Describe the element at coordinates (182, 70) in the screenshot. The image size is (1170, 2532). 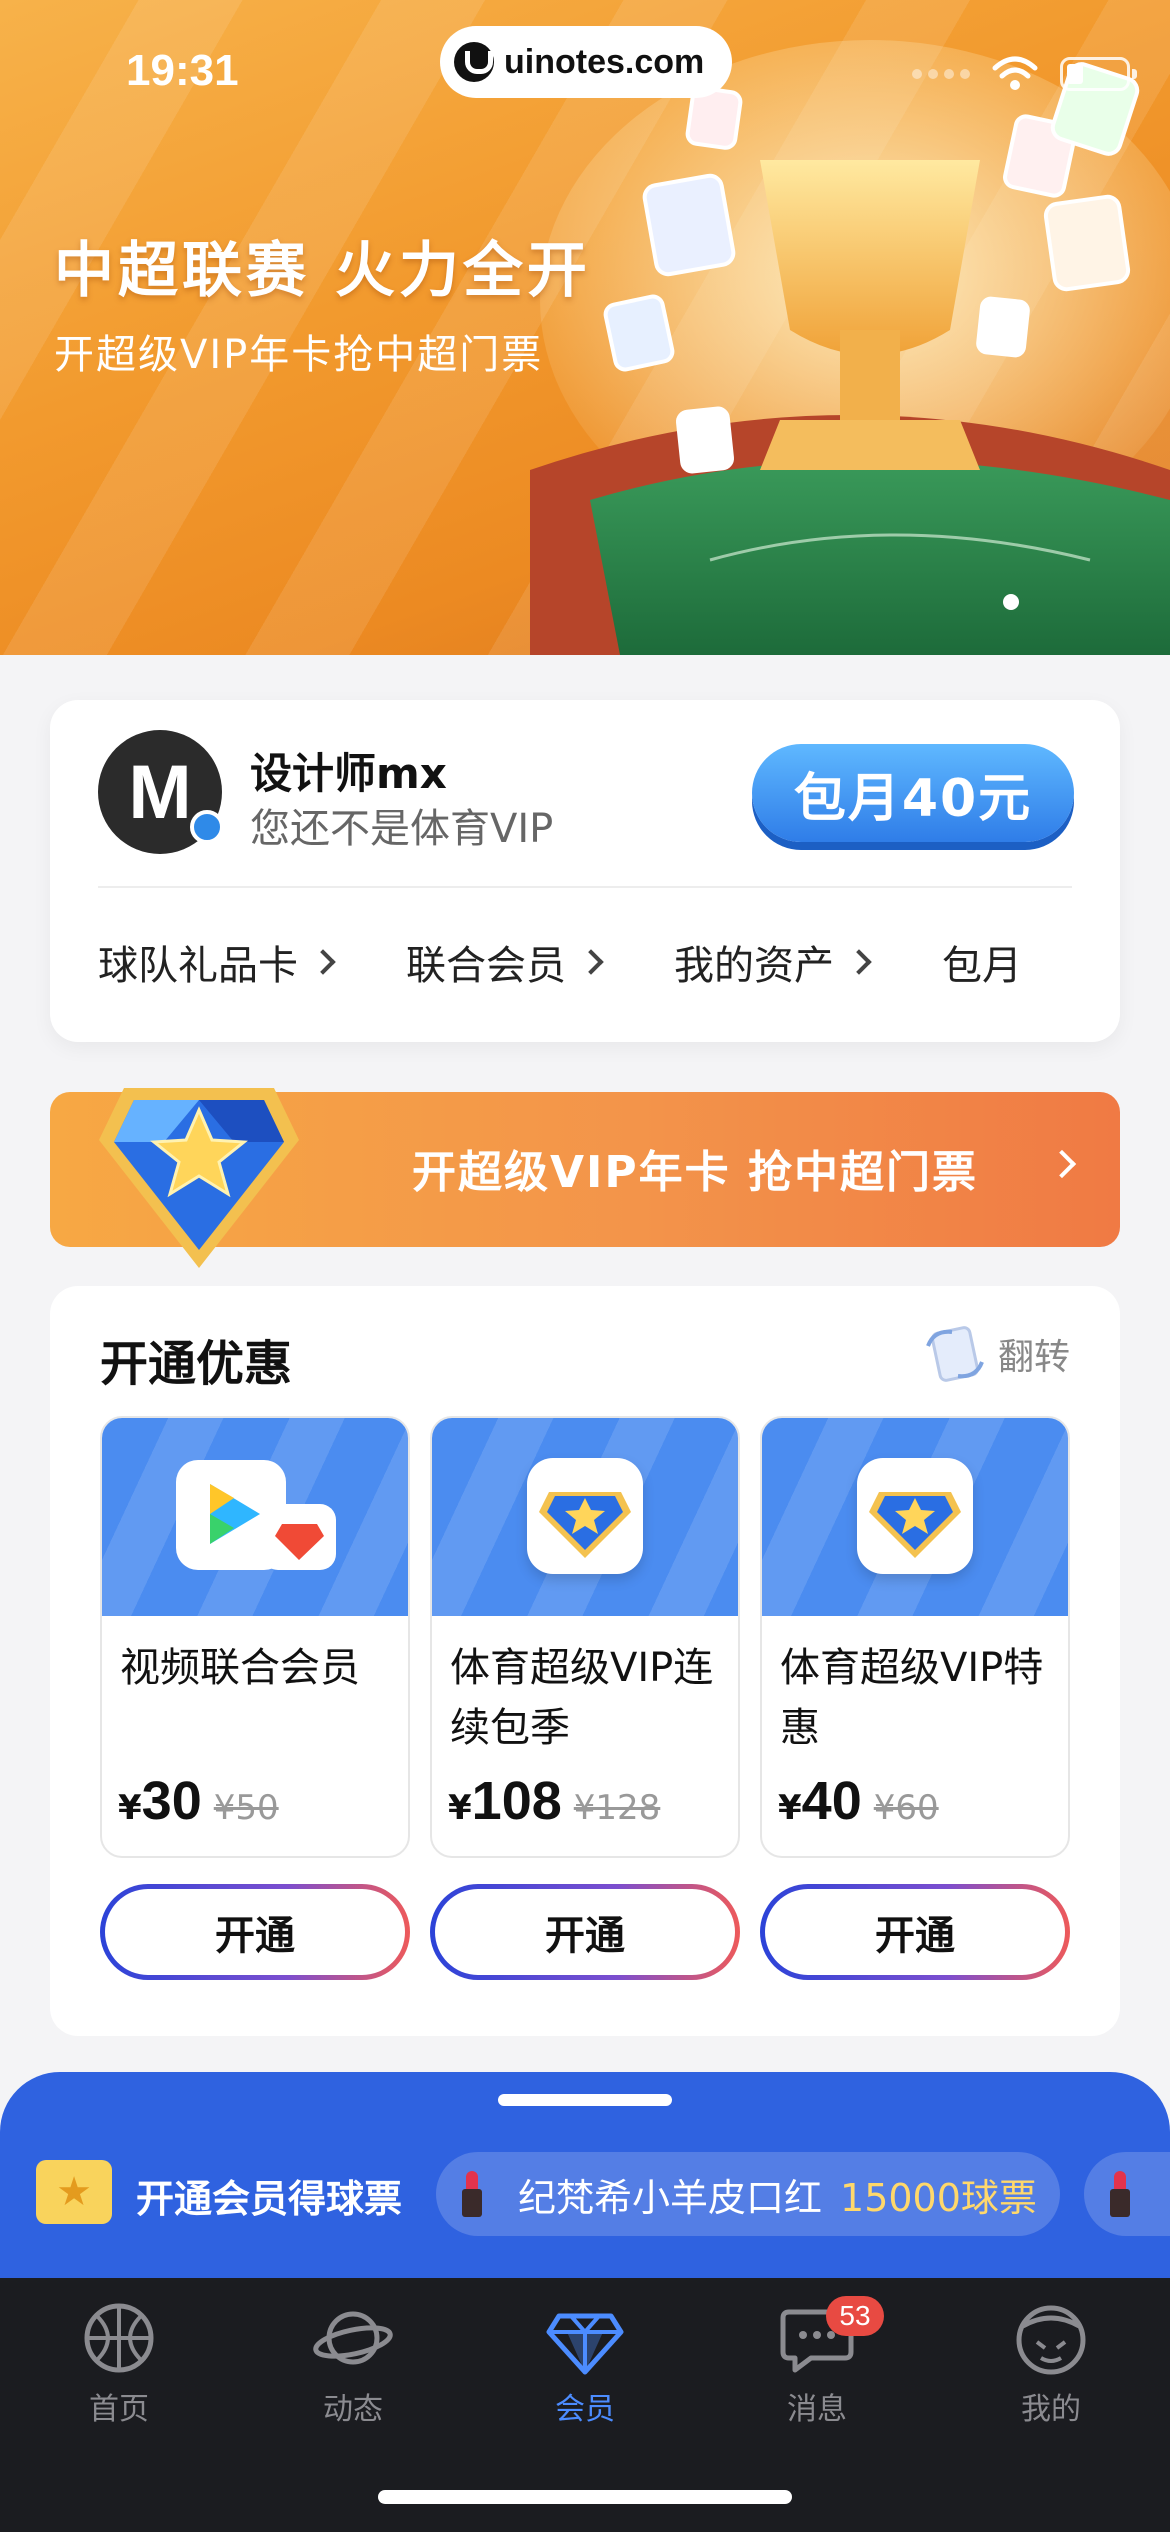
I see `status-time: 19:31` at that location.